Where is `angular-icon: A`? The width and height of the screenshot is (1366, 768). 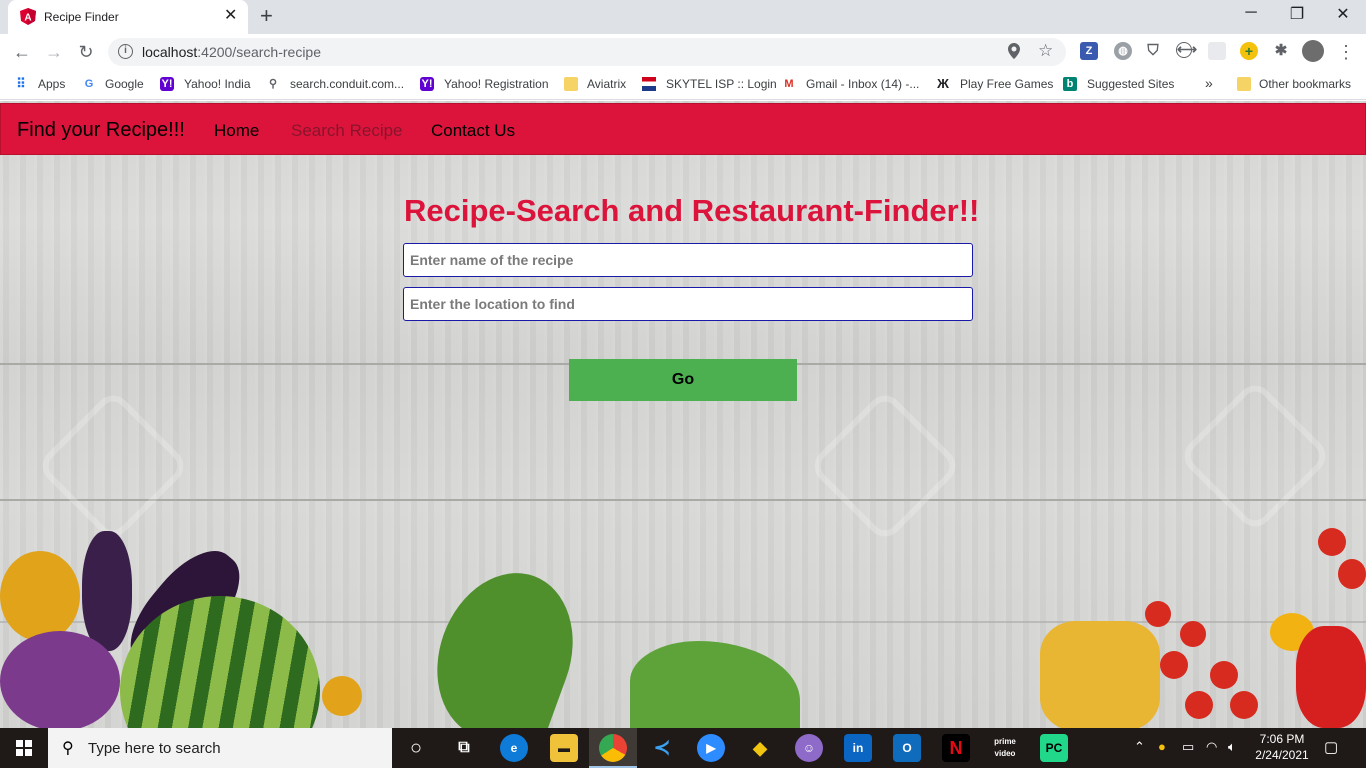 angular-icon: A is located at coordinates (28, 16).